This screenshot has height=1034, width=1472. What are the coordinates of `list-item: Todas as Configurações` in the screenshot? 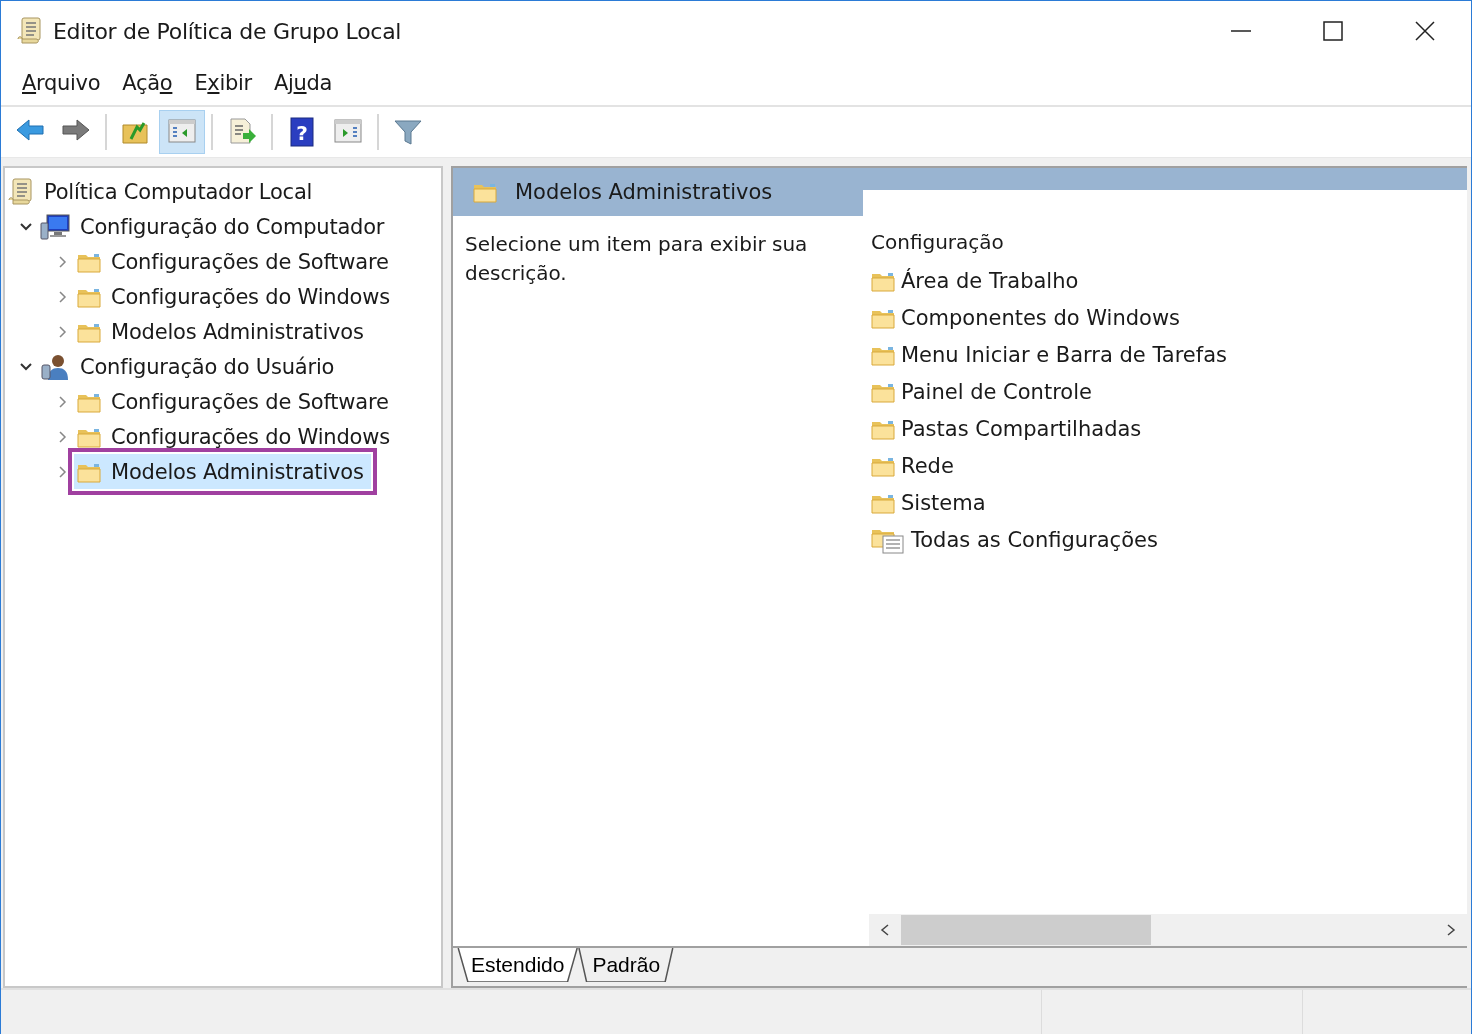 It's located at (1169, 539).